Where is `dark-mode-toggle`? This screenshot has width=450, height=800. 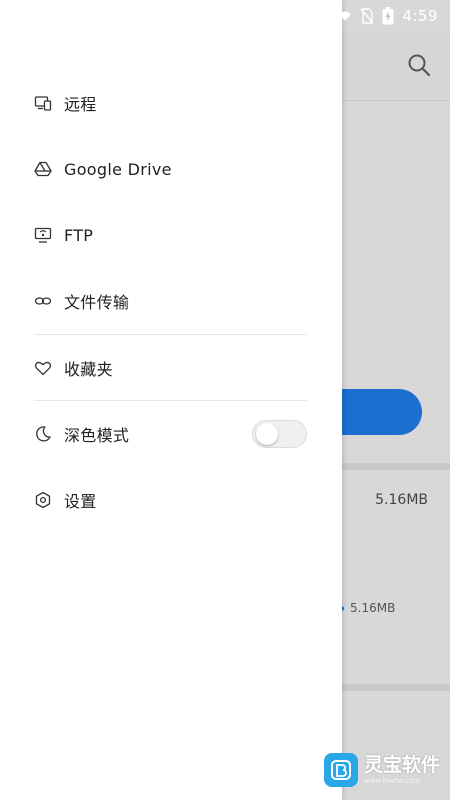
dark-mode-toggle is located at coordinates (279, 434).